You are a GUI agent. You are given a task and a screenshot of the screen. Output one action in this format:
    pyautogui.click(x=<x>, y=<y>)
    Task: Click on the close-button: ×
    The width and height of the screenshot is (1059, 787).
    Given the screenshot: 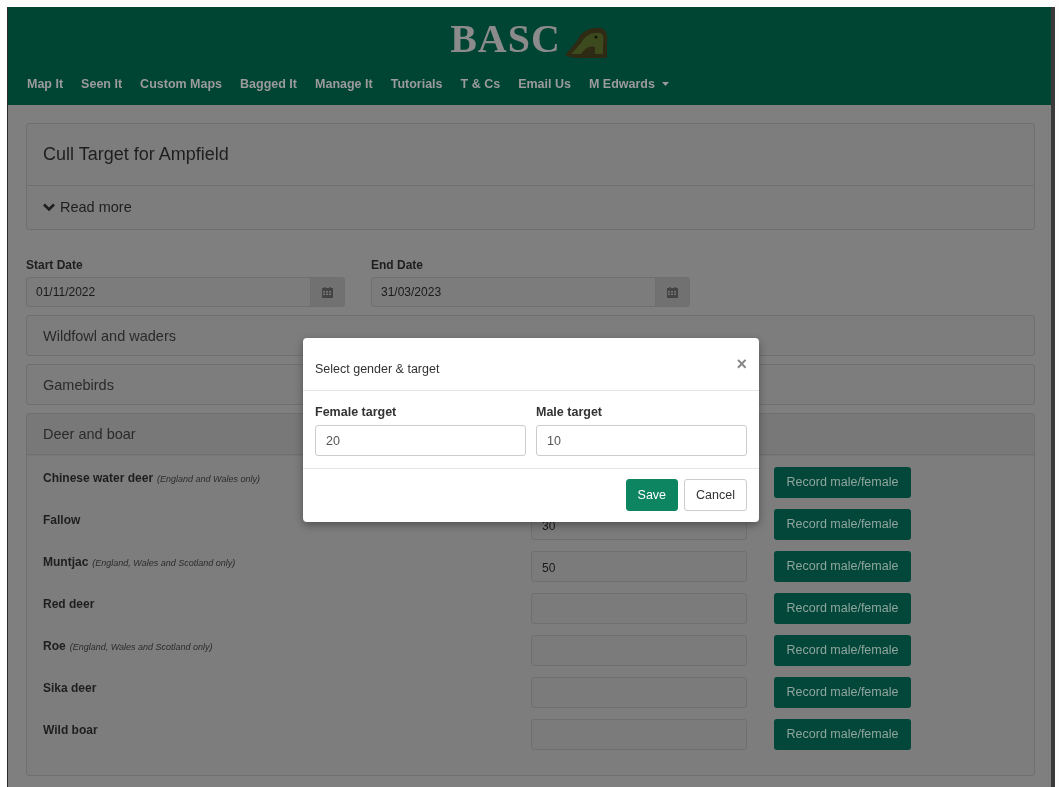 What is the action you would take?
    pyautogui.click(x=741, y=364)
    